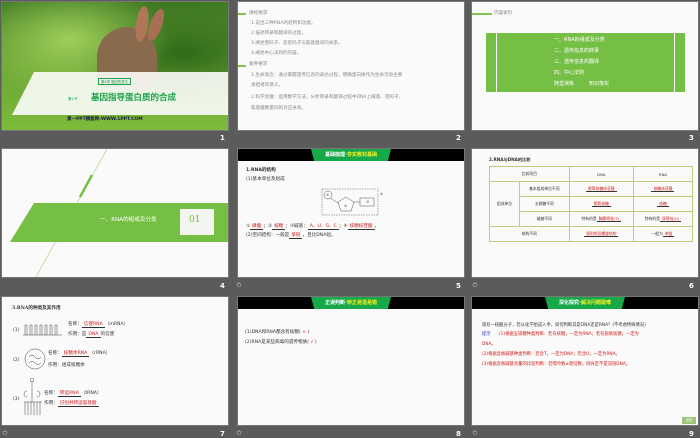  I want to click on table-row: 碱基不同 特有的是 胸腺嘧啶(T) 特有的是 尿嘧啶(U), so click(592, 219).